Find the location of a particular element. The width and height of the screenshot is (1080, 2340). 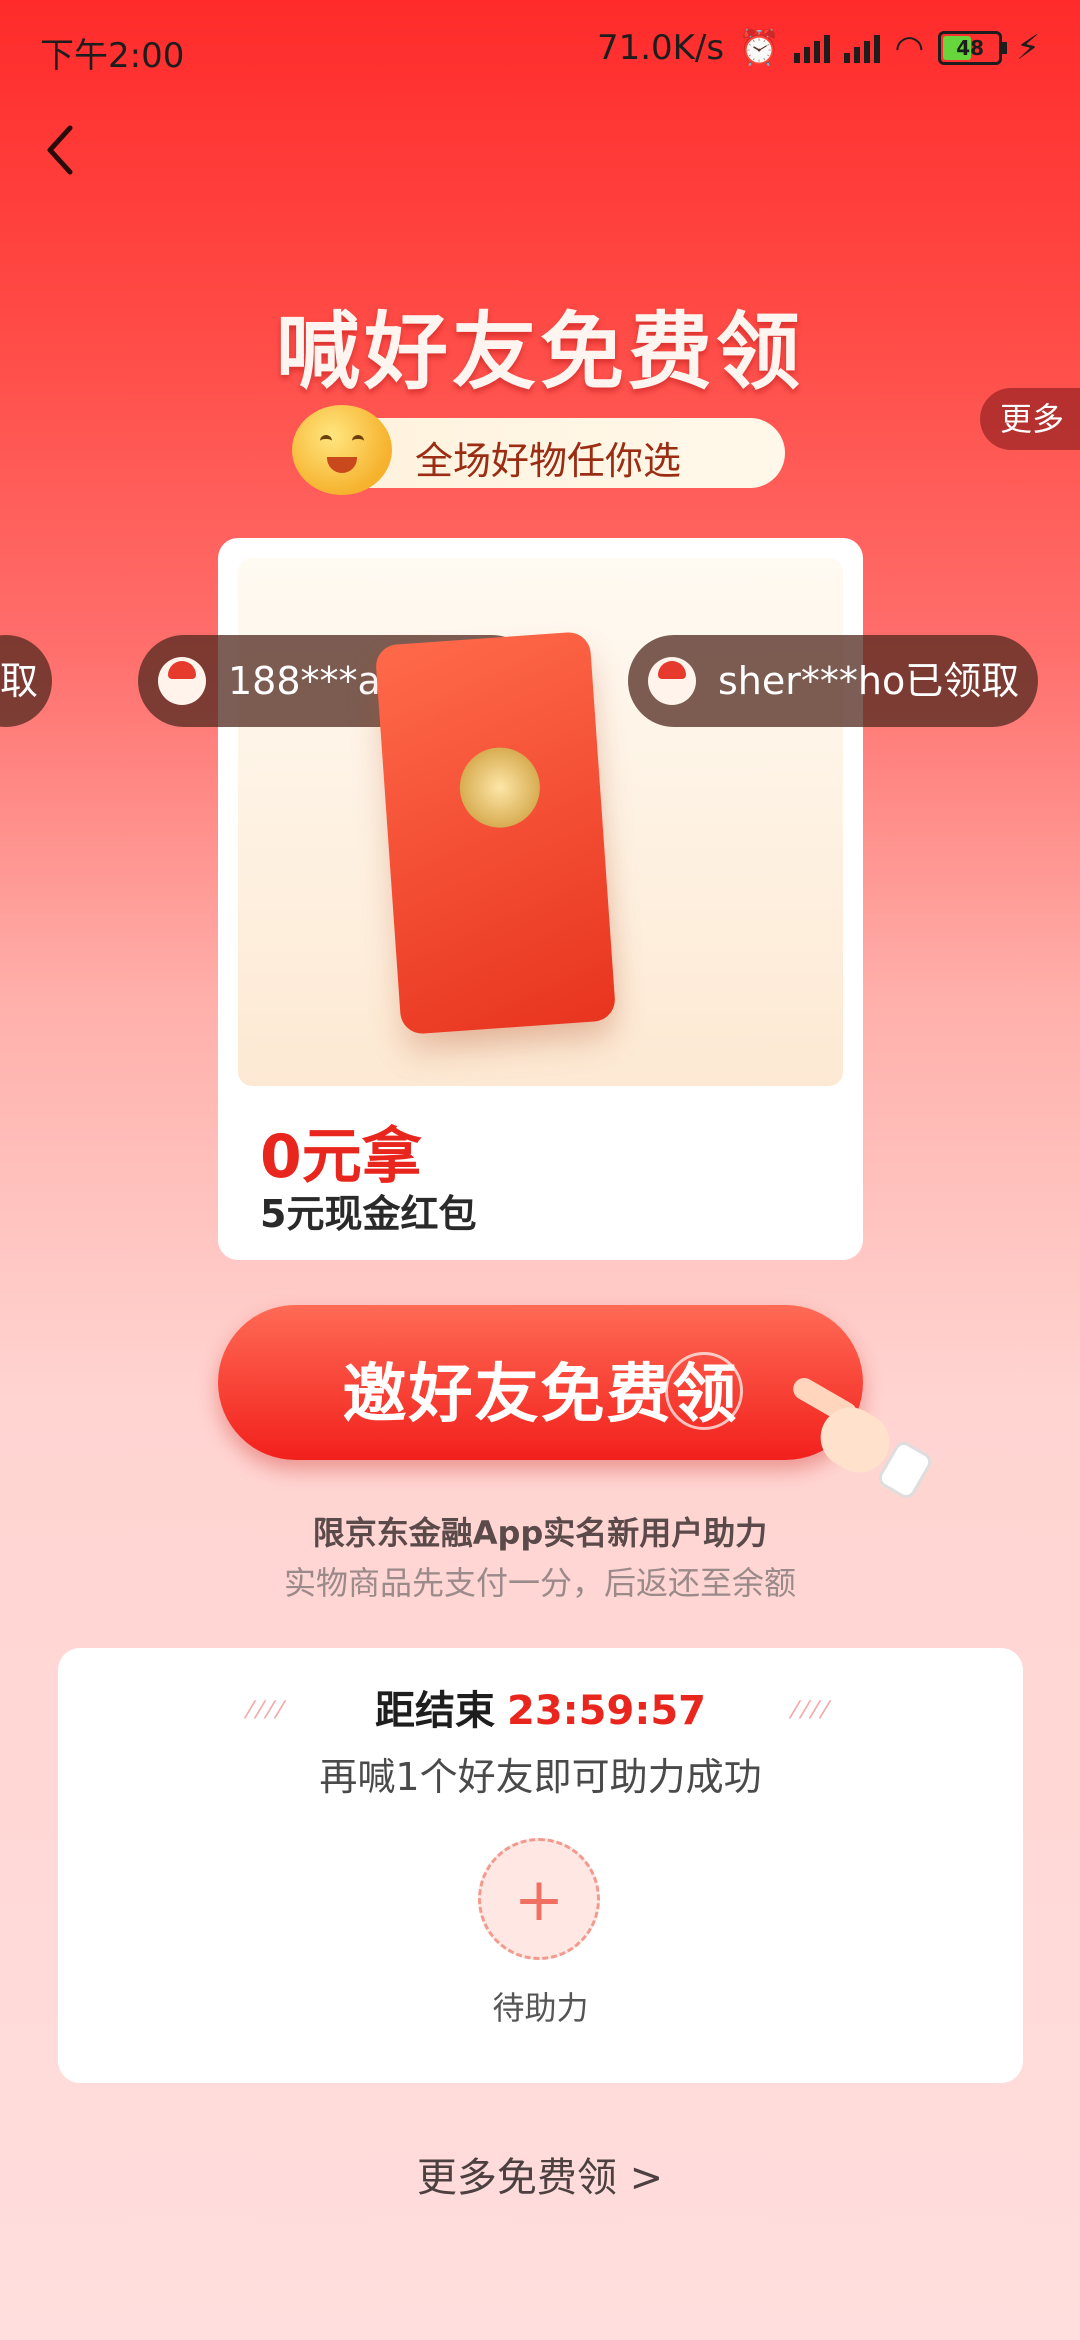

battery-icon: 48 is located at coordinates (973, 48).